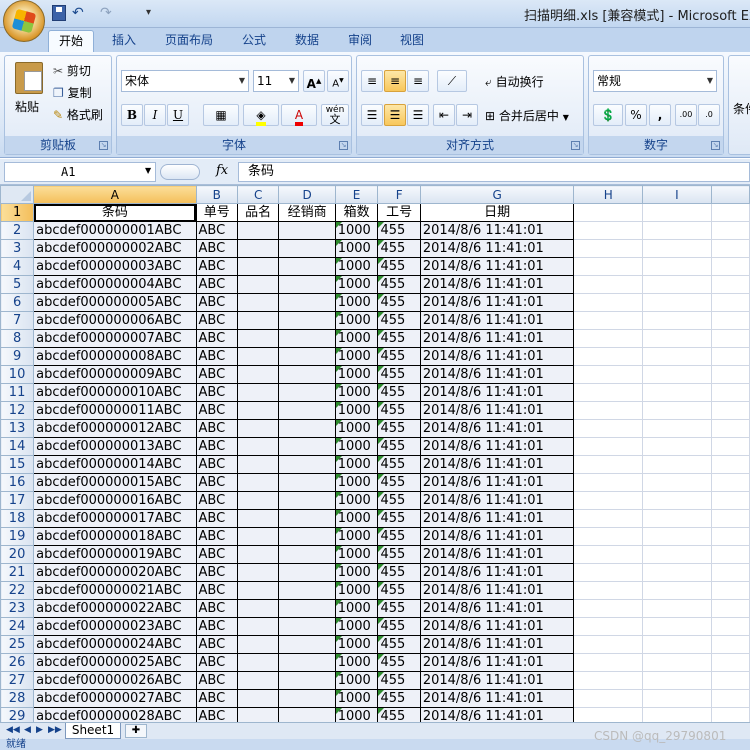 The width and height of the screenshot is (750, 750). Describe the element at coordinates (17, 662) in the screenshot. I see `row-header: 26` at that location.